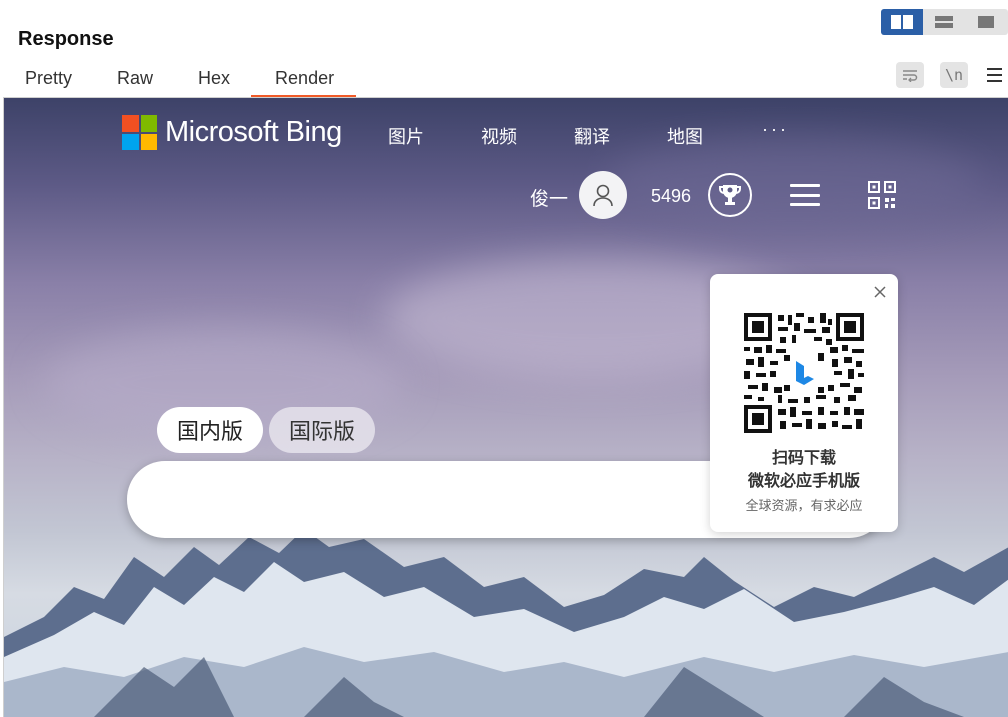 This screenshot has height=717, width=1008. I want to click on stacked-view-icon, so click(944, 22).